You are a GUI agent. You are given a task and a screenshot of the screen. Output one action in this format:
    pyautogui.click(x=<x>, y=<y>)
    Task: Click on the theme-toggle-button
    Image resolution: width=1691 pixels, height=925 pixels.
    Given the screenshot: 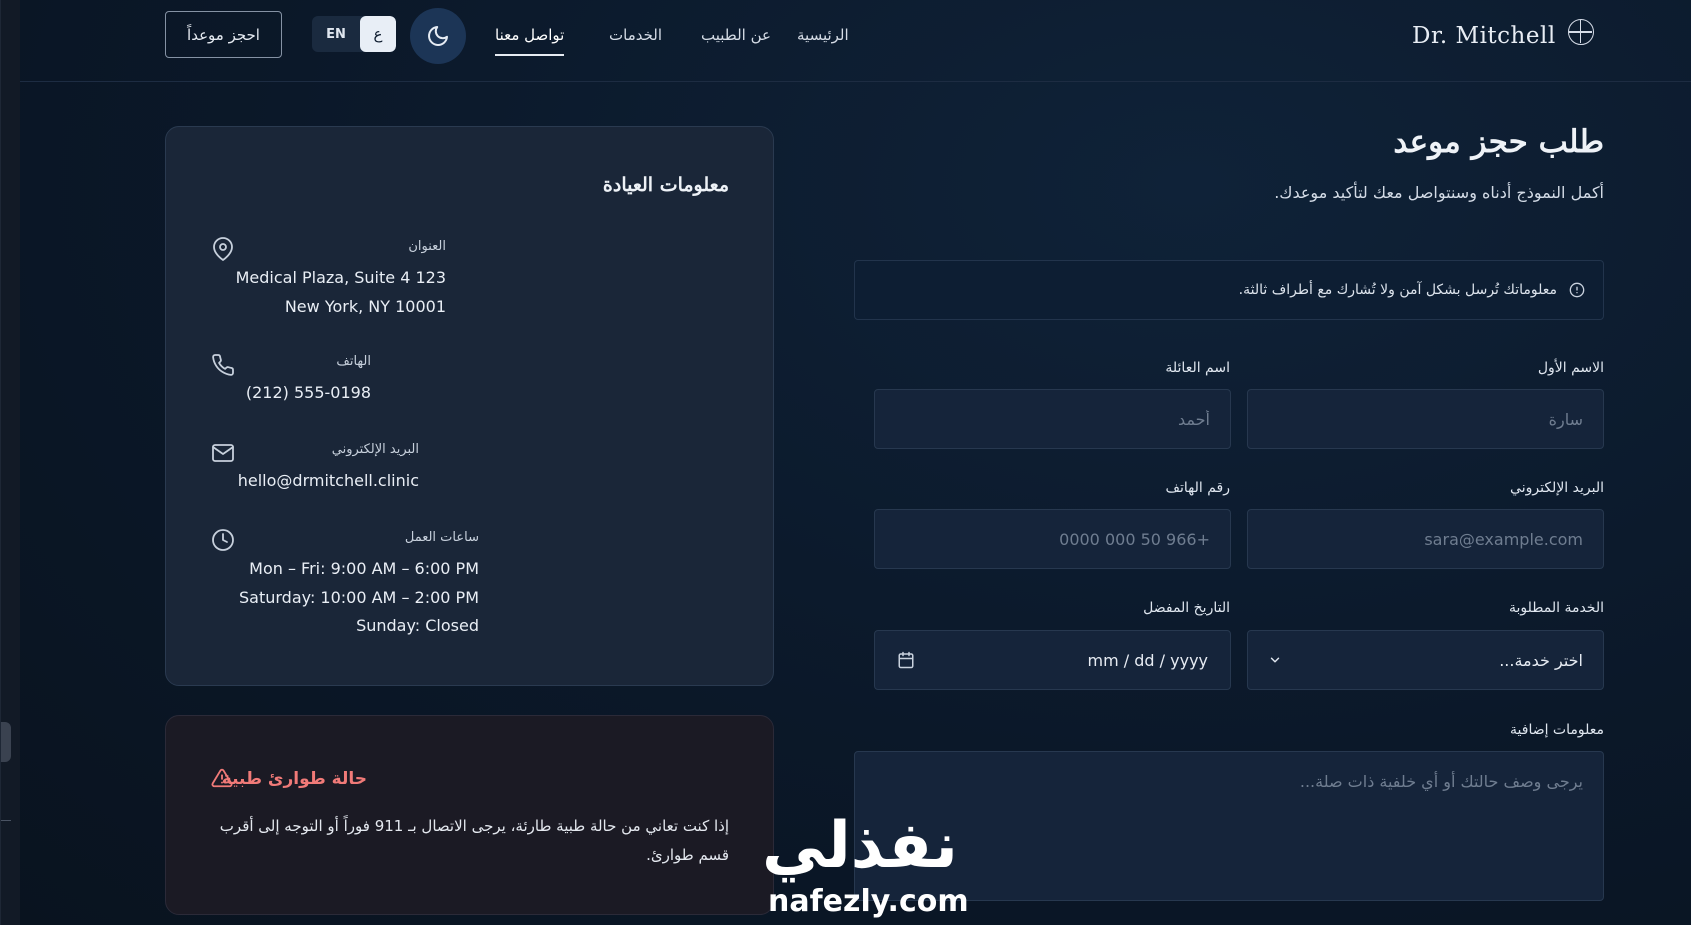 What is the action you would take?
    pyautogui.click(x=438, y=36)
    